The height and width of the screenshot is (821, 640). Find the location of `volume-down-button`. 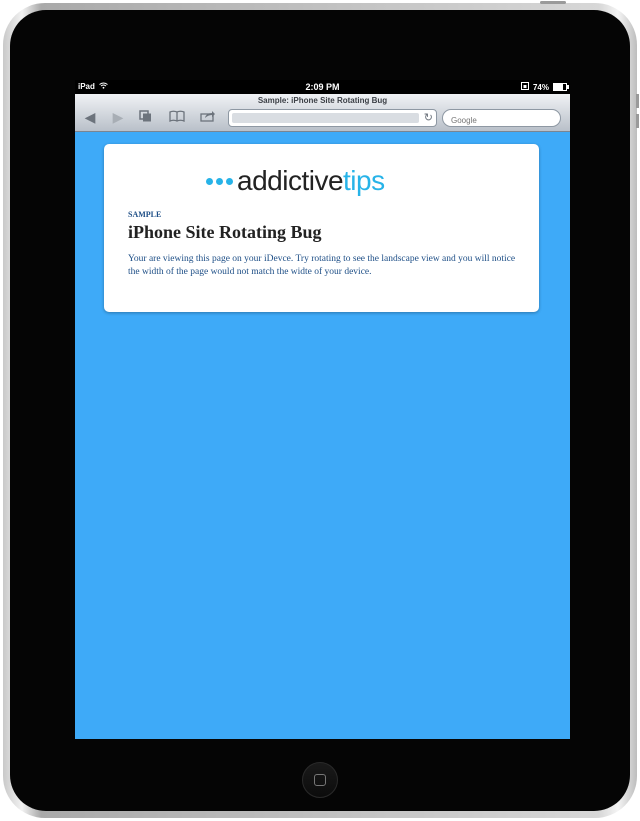

volume-down-button is located at coordinates (637, 121).